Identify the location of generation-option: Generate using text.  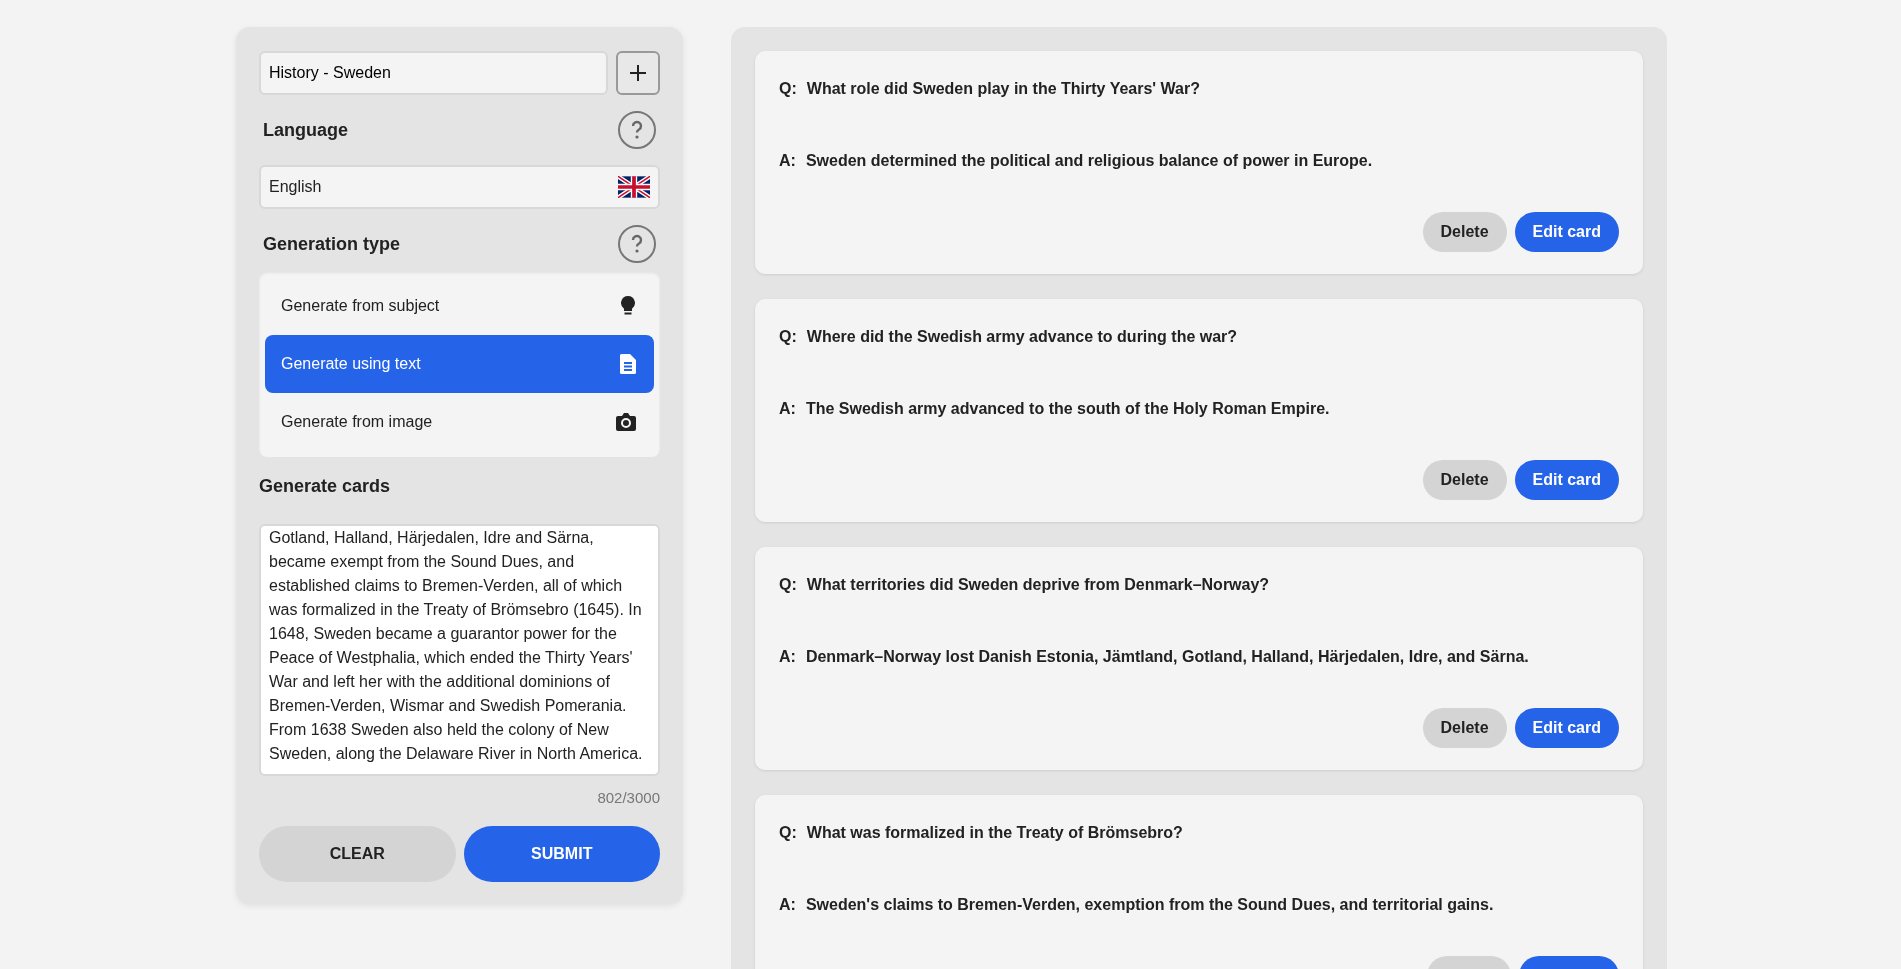
(459, 364).